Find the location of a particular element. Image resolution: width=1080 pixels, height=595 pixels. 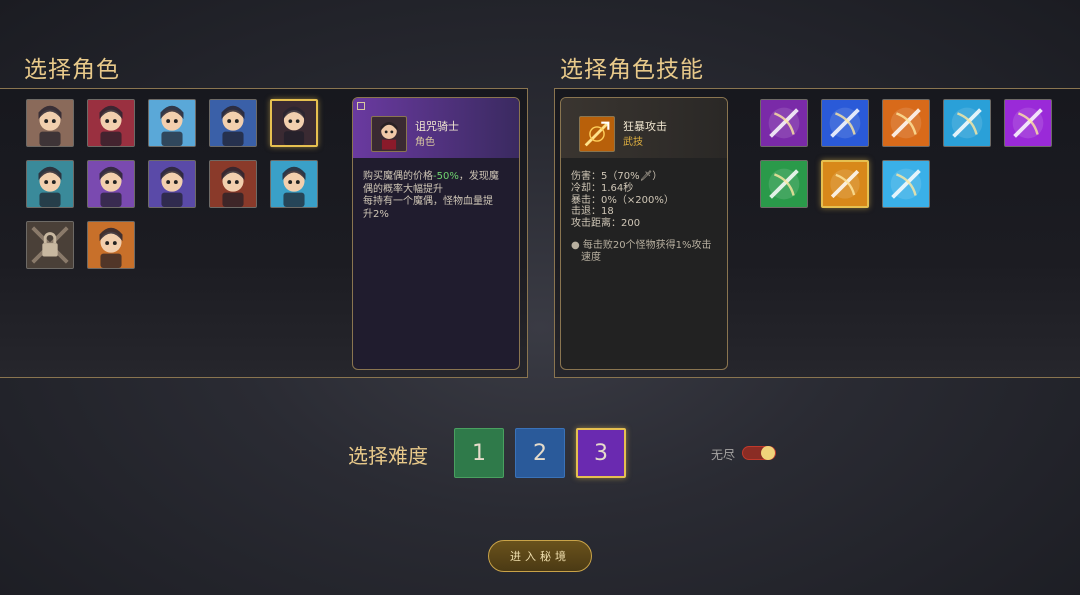

scientist-glasses-icon is located at coordinates (50, 123).